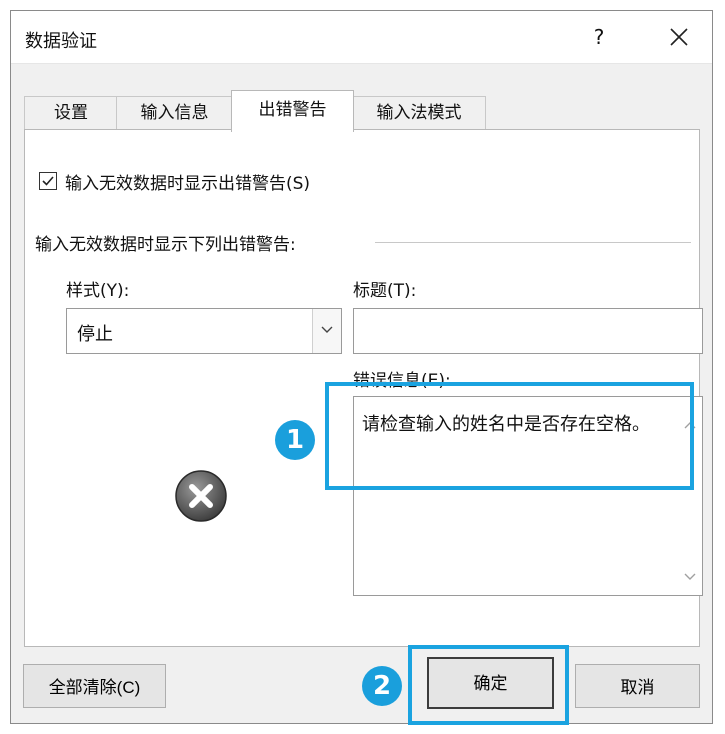  What do you see at coordinates (204, 331) in the screenshot?
I see `style-select: 停止` at bounding box center [204, 331].